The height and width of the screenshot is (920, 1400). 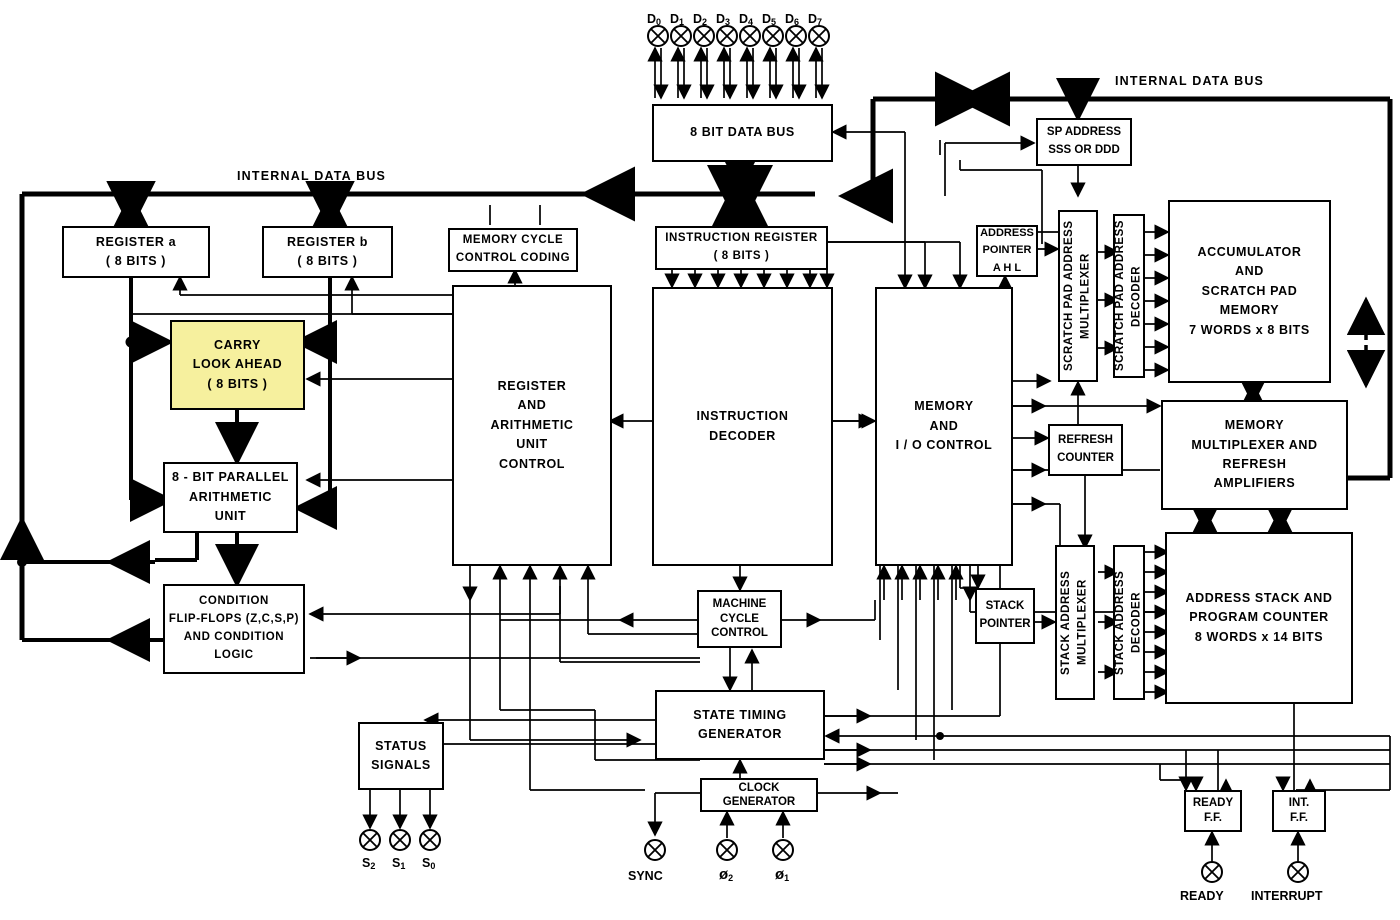 I want to click on block-label: CYCLE, so click(x=739, y=618).